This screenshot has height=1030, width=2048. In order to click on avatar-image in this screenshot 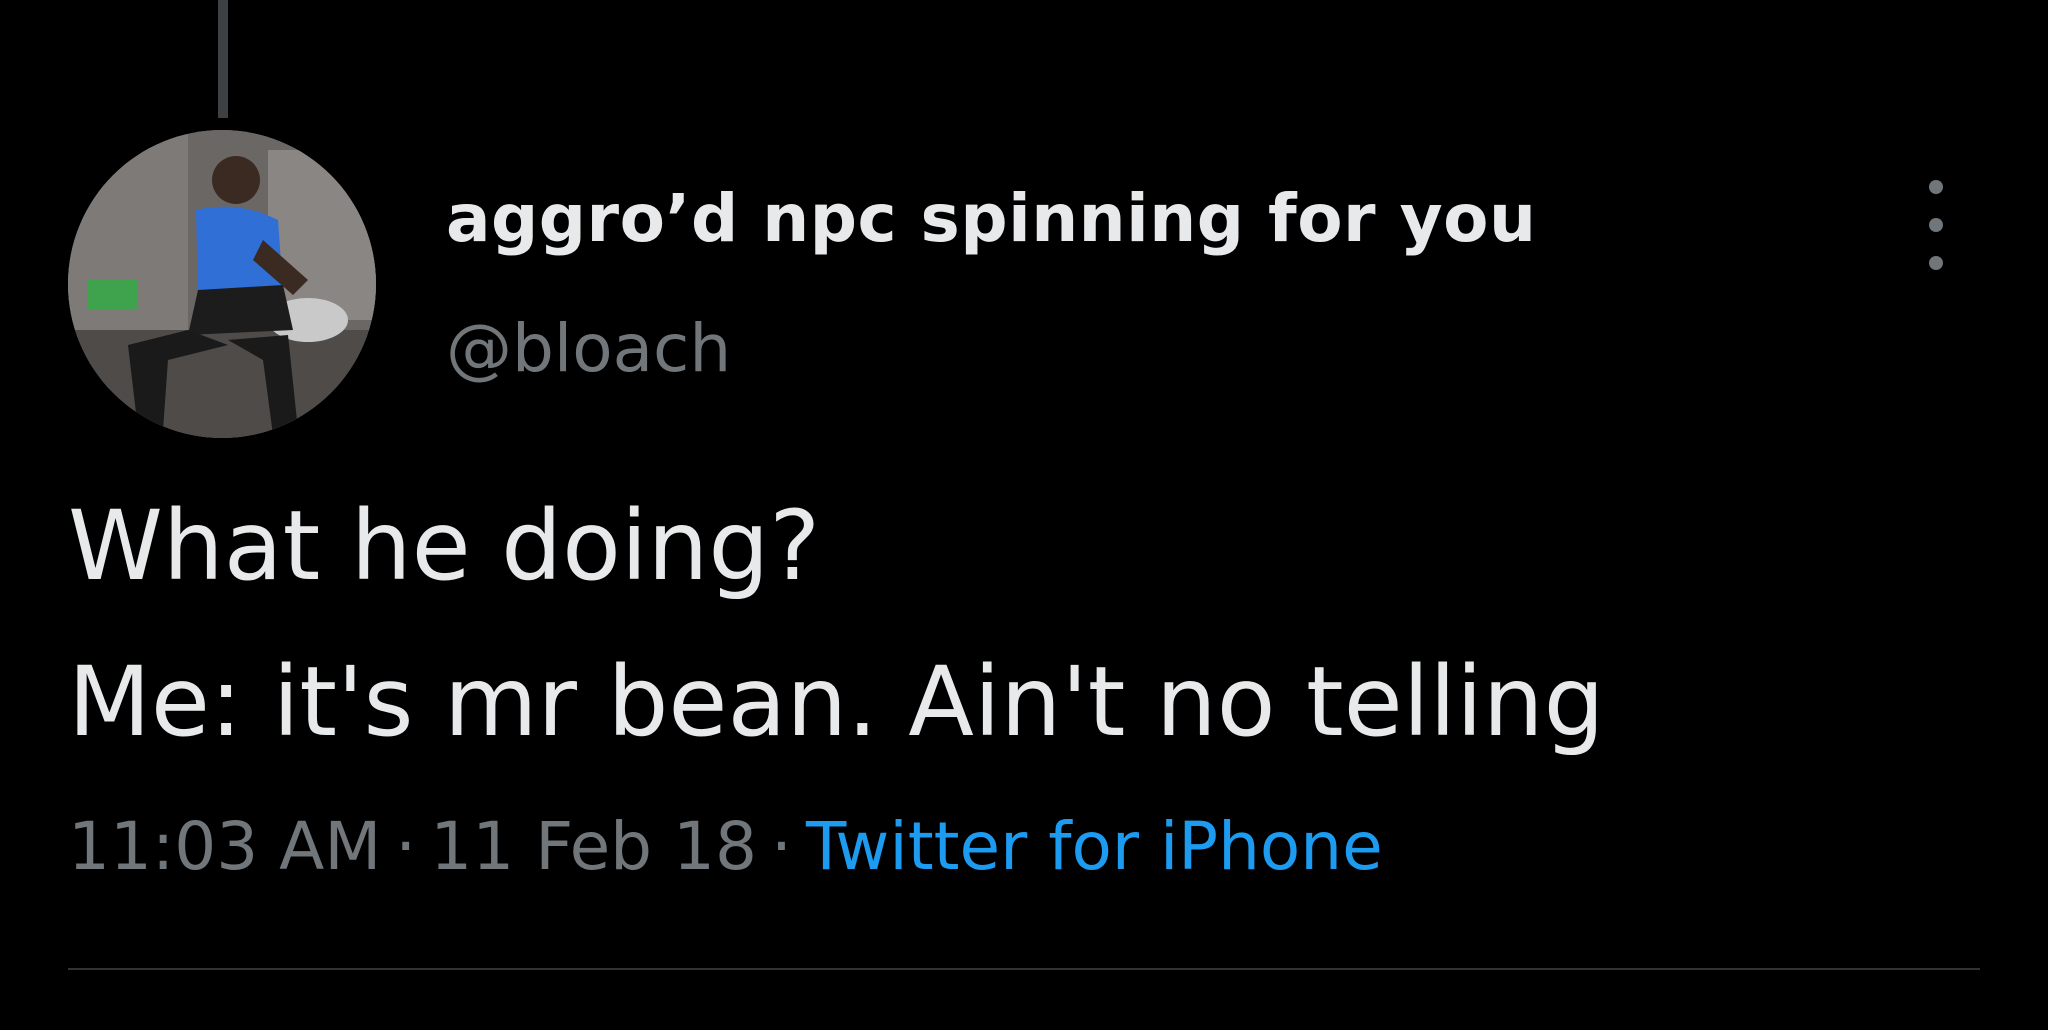, I will do `click(222, 284)`.